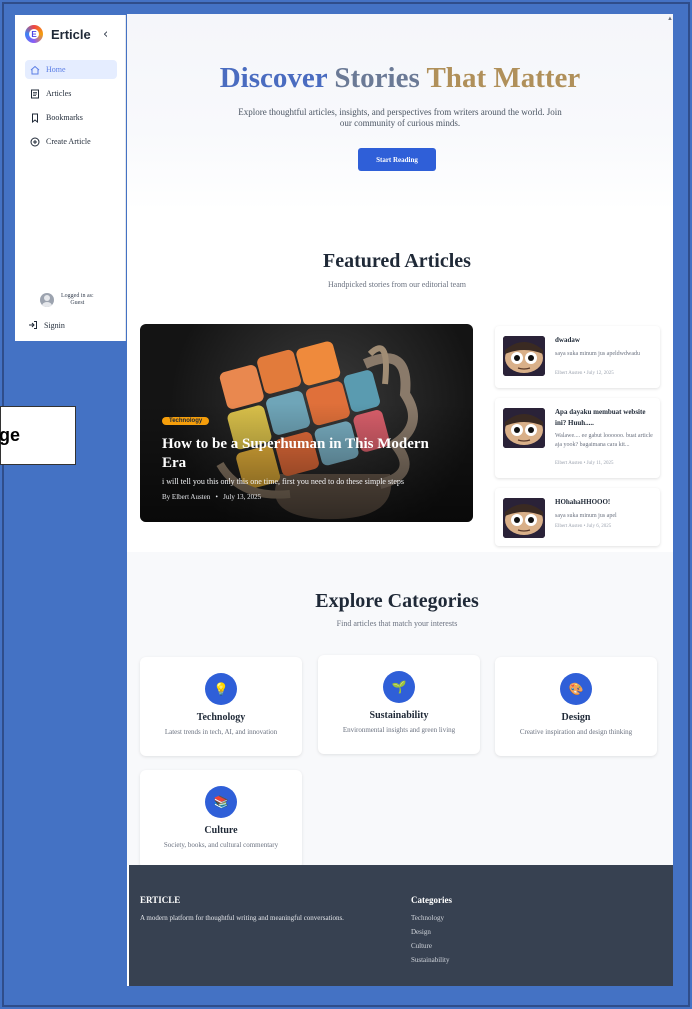 This screenshot has width=692, height=1009. I want to click on books-icon: 📚, so click(221, 802).